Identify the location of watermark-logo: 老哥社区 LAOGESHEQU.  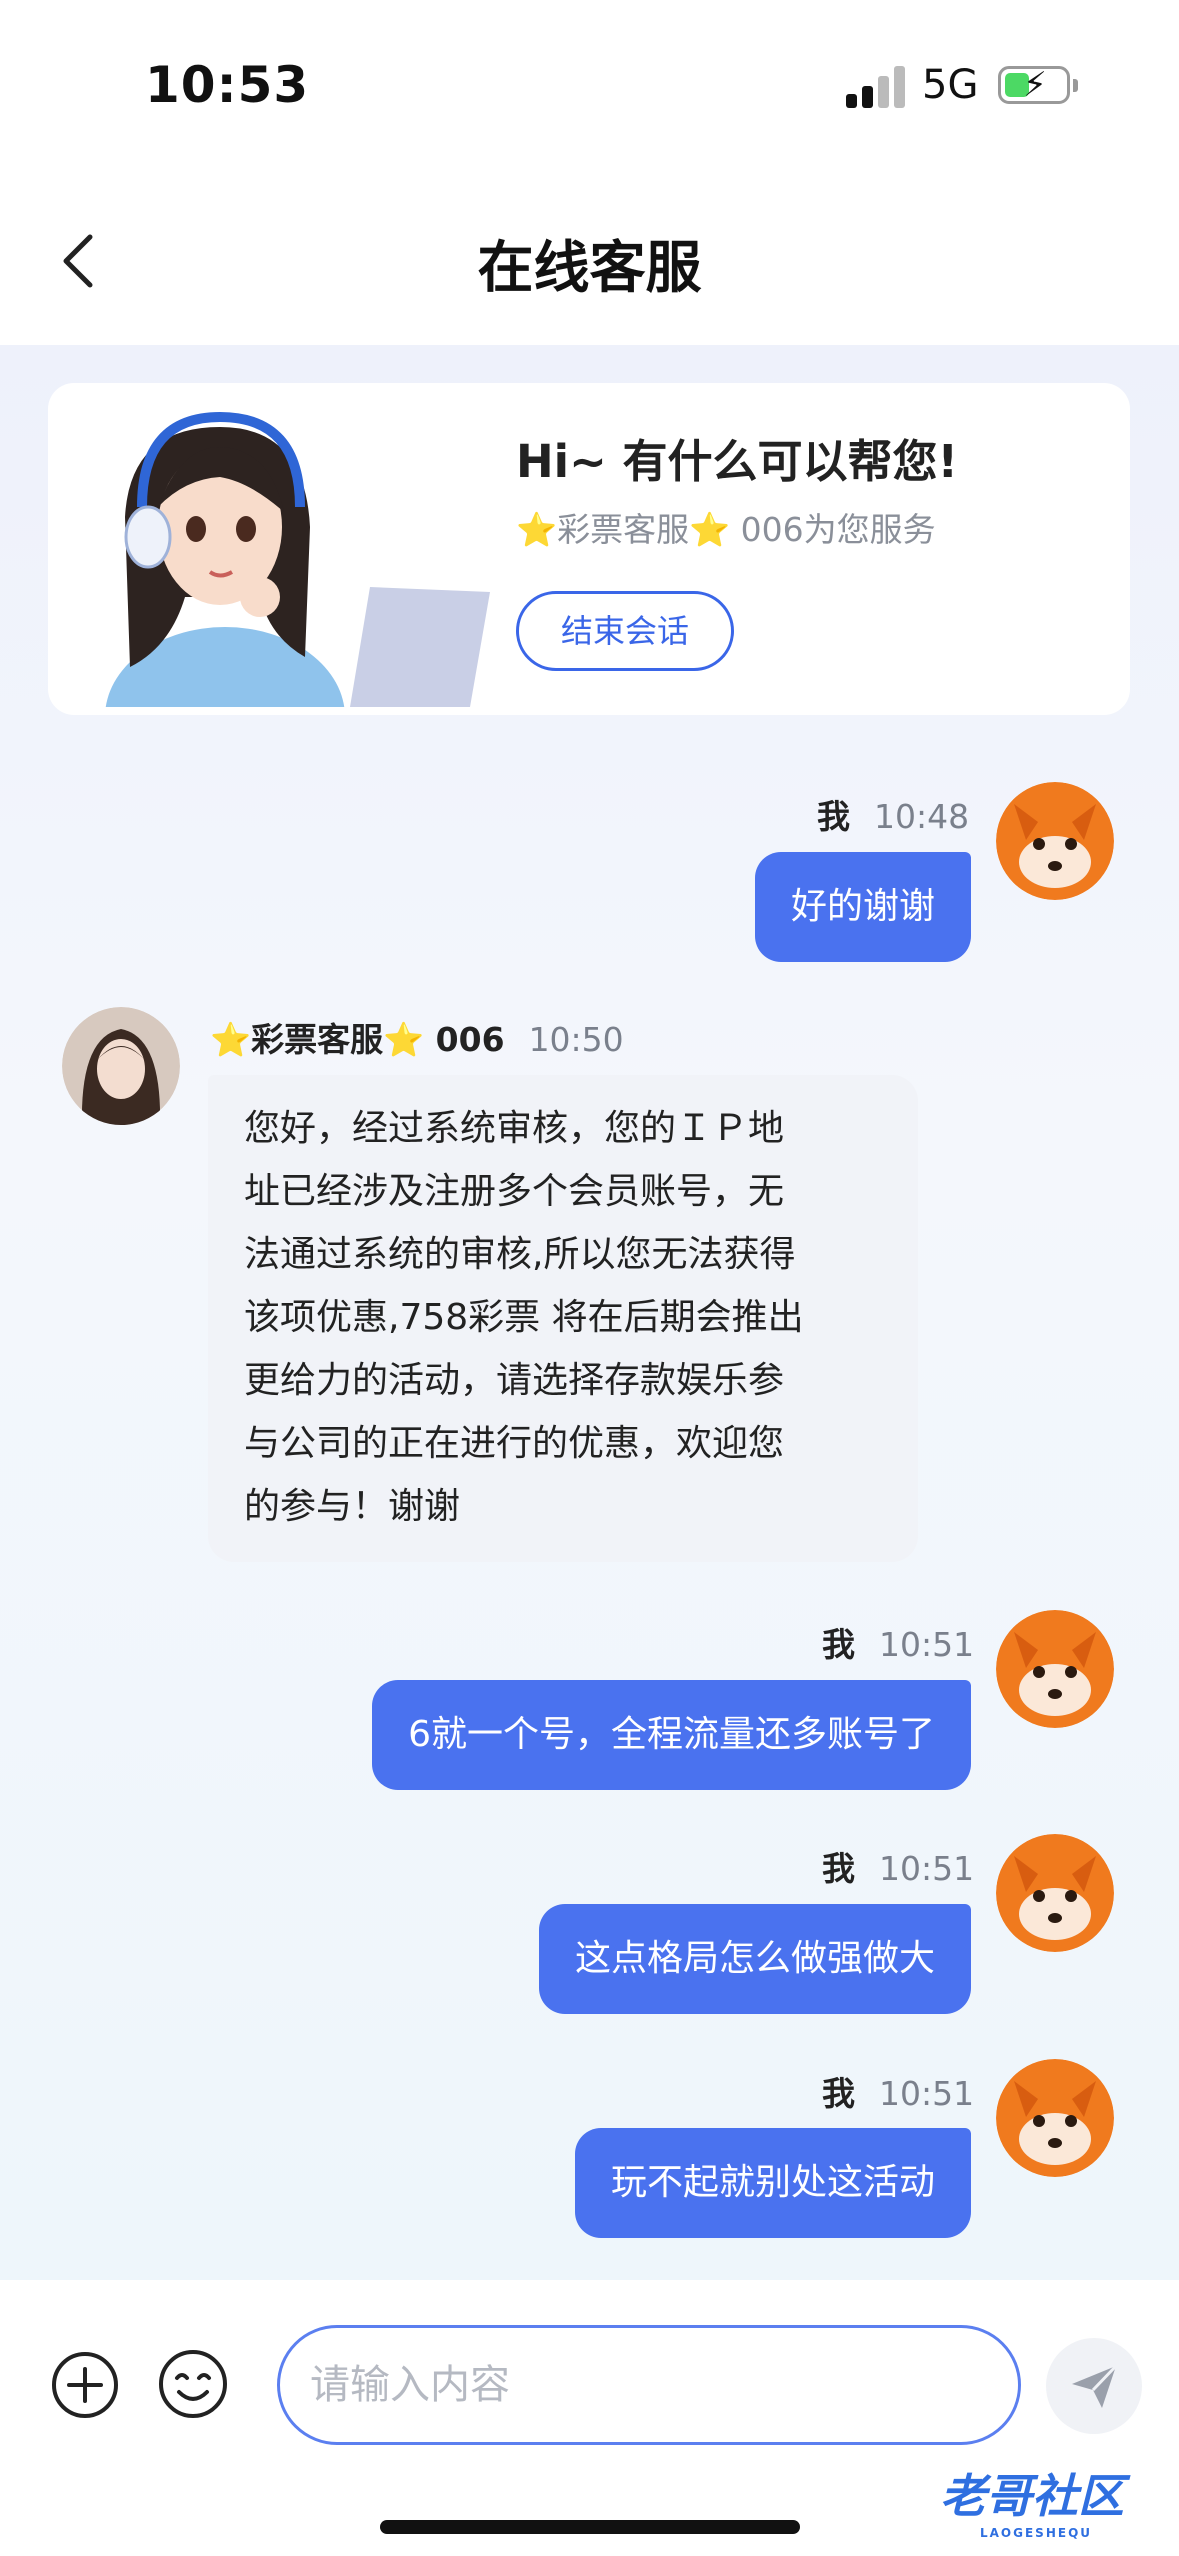
(1032, 2500).